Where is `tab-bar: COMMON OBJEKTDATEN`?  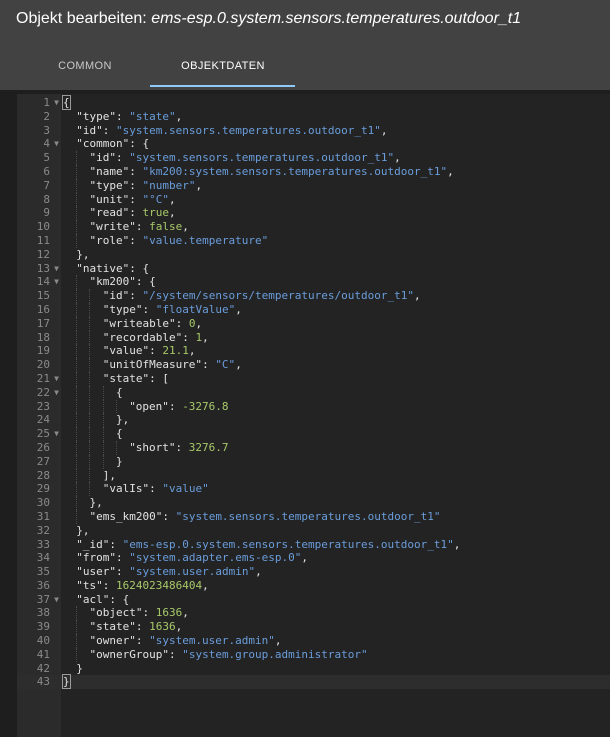 tab-bar: COMMON OBJEKTDATEN is located at coordinates (305, 65).